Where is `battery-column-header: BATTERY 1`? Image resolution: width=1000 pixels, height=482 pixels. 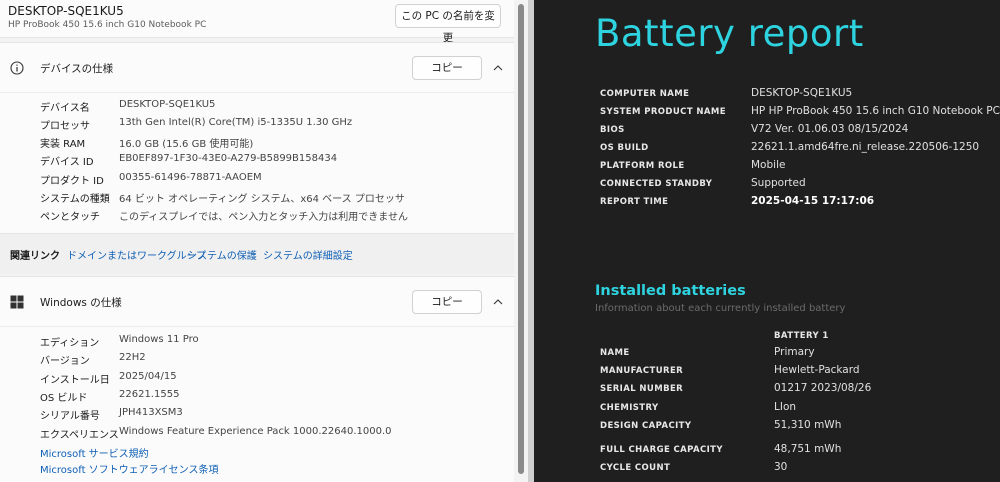
battery-column-header: BATTERY 1 is located at coordinates (801, 336).